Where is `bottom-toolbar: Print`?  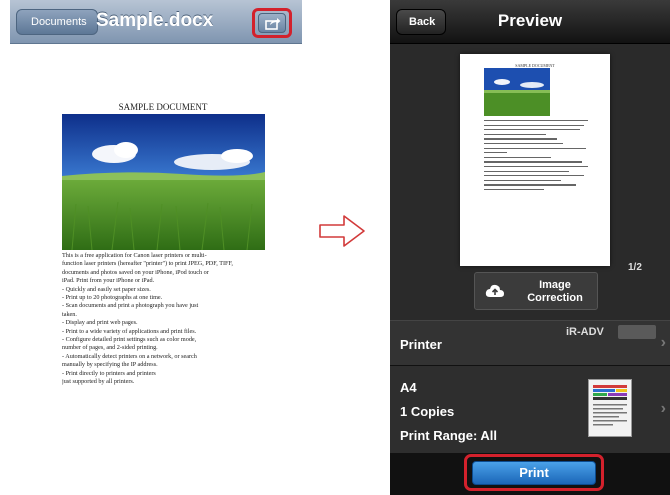 bottom-toolbar: Print is located at coordinates (530, 474).